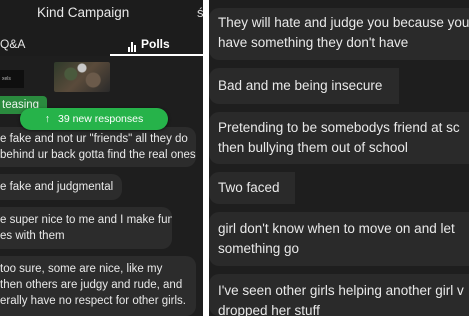 The image size is (469, 316). Describe the element at coordinates (249, 187) in the screenshot. I see `response-line: Two faced` at that location.